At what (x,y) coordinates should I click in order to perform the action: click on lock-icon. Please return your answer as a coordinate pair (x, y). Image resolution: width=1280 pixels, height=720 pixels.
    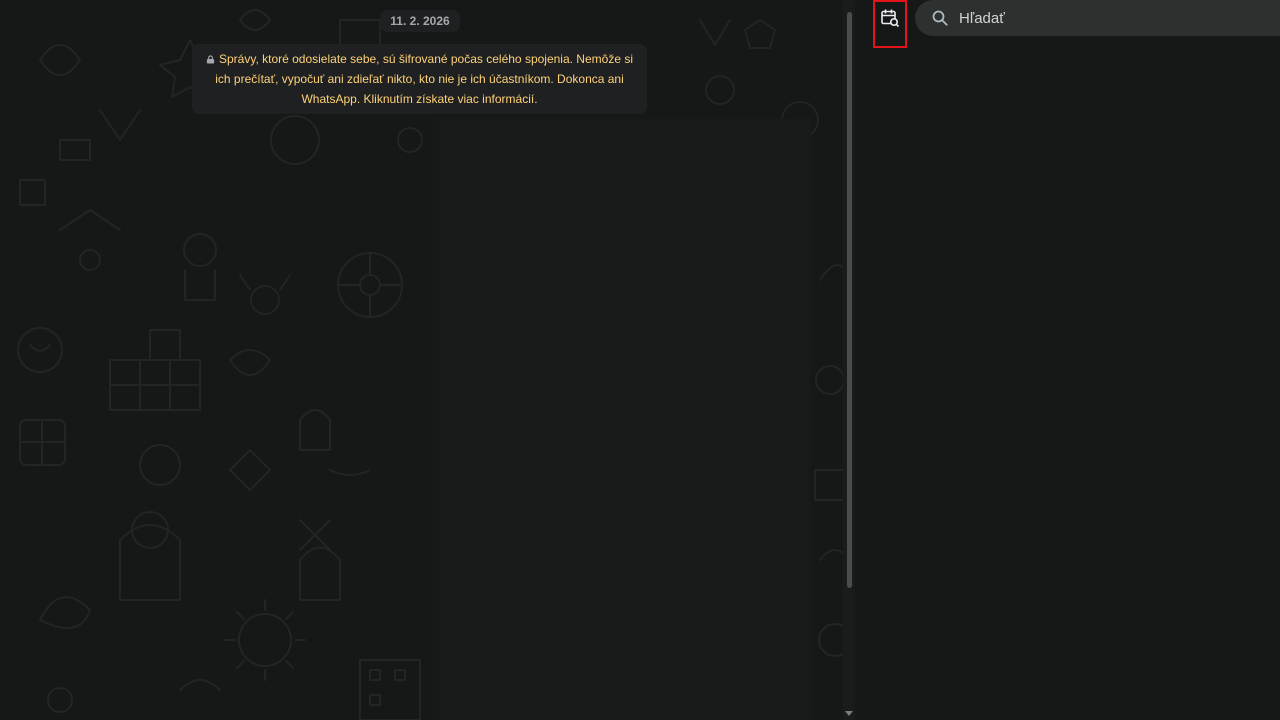
    Looking at the image, I should click on (210, 59).